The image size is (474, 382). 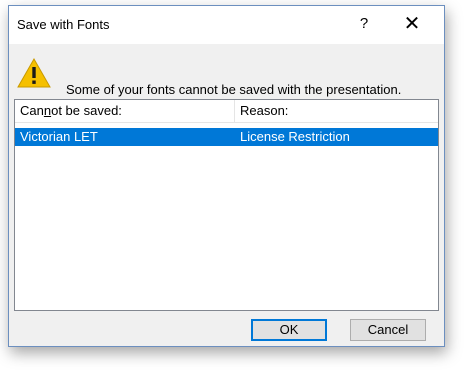 What do you see at coordinates (86, 110) in the screenshot?
I see `column-header-label-rest: ot be saved:` at bounding box center [86, 110].